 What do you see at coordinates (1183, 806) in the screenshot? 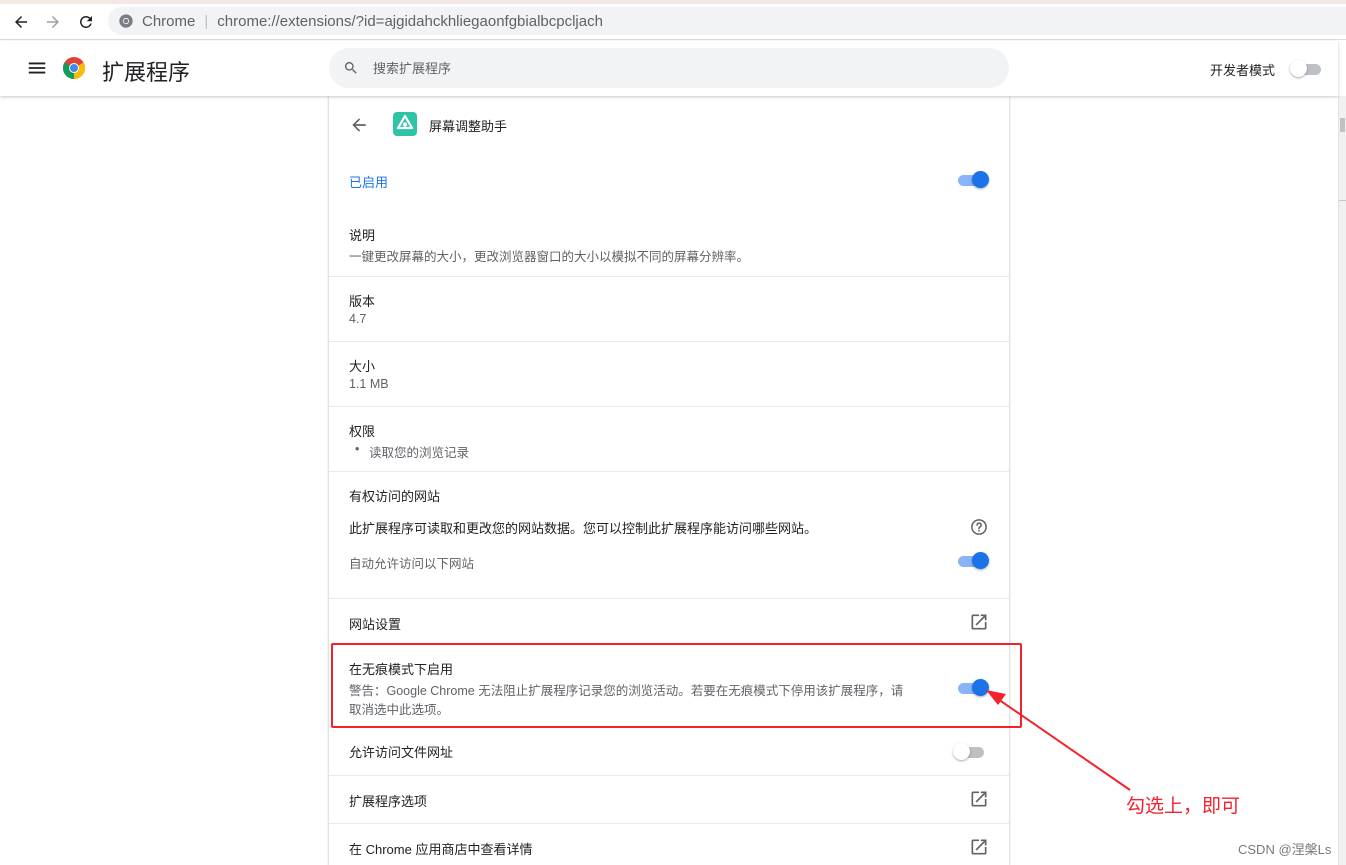
I see `annotation-text: 勾选上，即可` at bounding box center [1183, 806].